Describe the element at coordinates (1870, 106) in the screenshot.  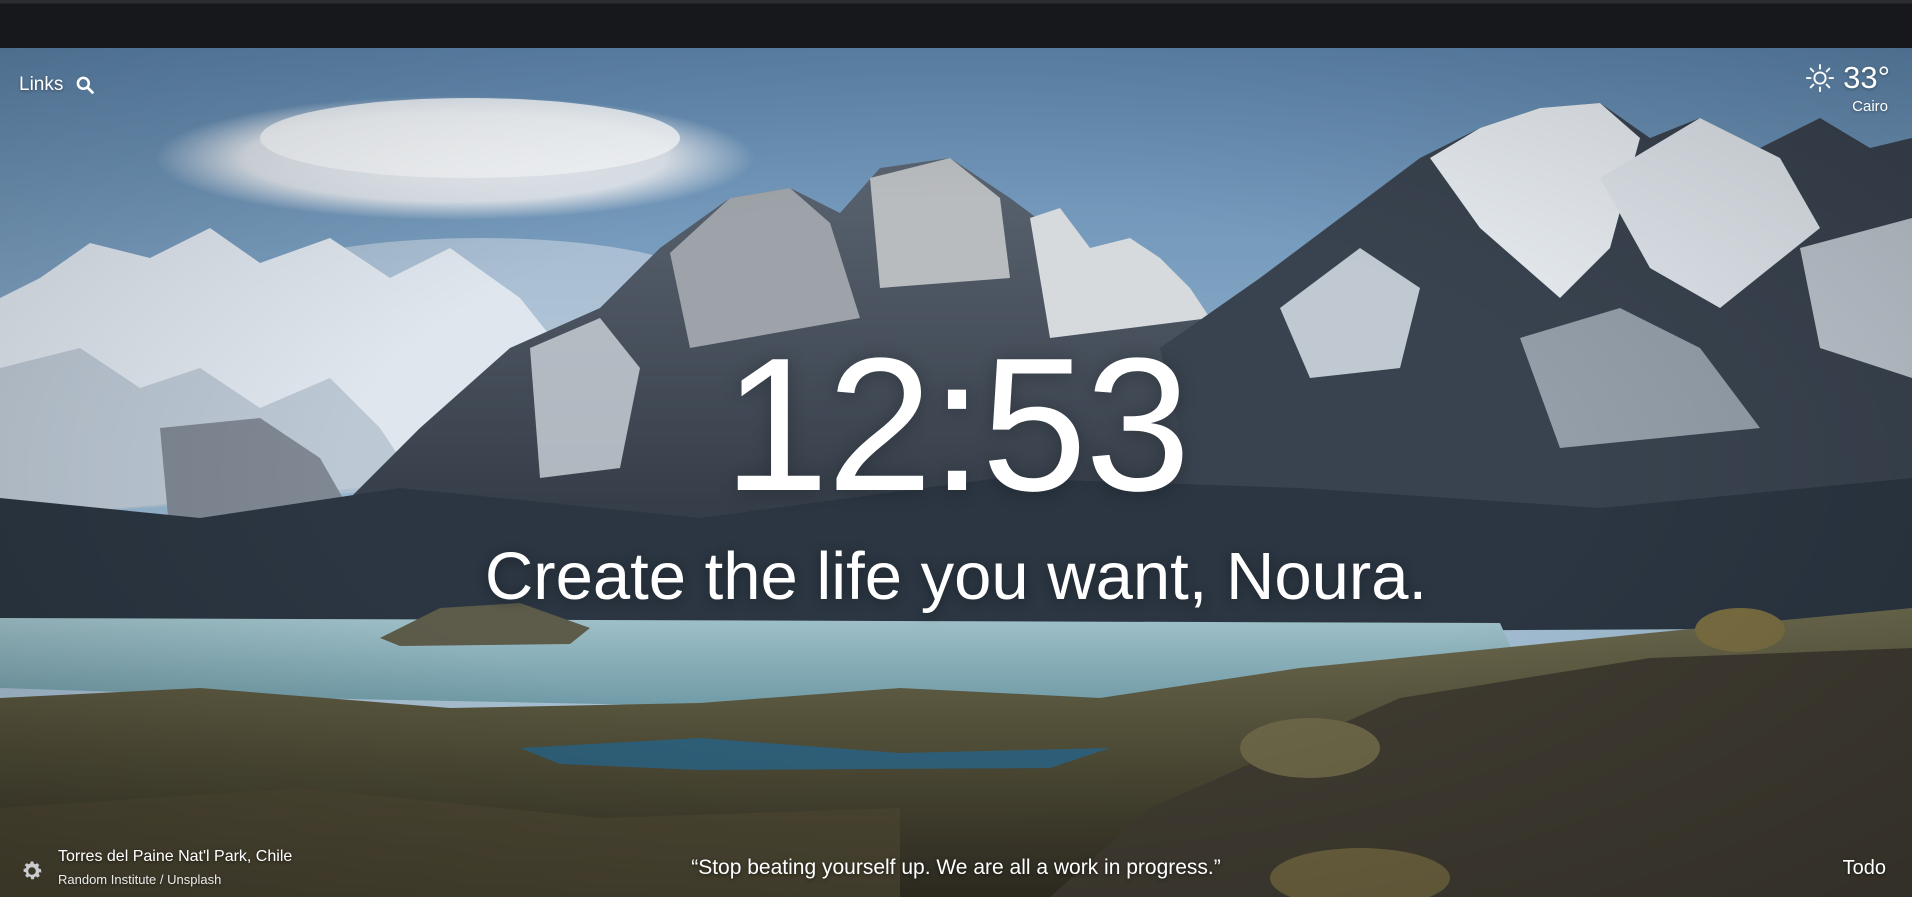
I see `weather-city: Cairo` at that location.